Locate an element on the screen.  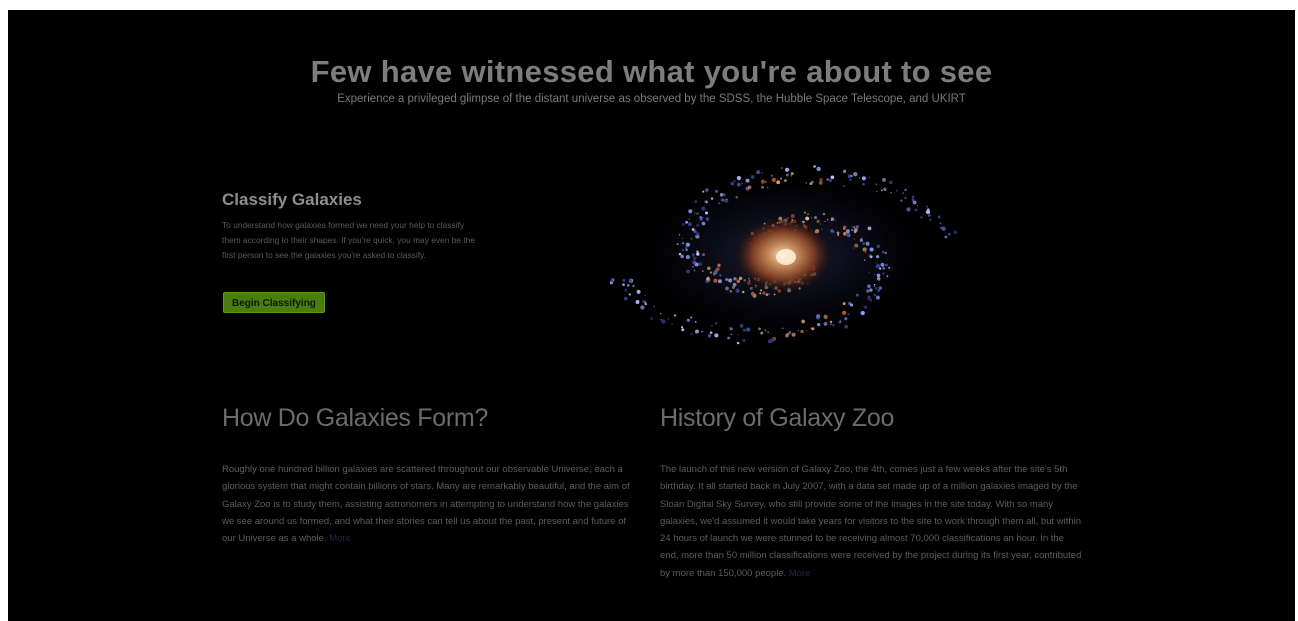
begin-classifying-button: Begin Classifying is located at coordinates (274, 302).